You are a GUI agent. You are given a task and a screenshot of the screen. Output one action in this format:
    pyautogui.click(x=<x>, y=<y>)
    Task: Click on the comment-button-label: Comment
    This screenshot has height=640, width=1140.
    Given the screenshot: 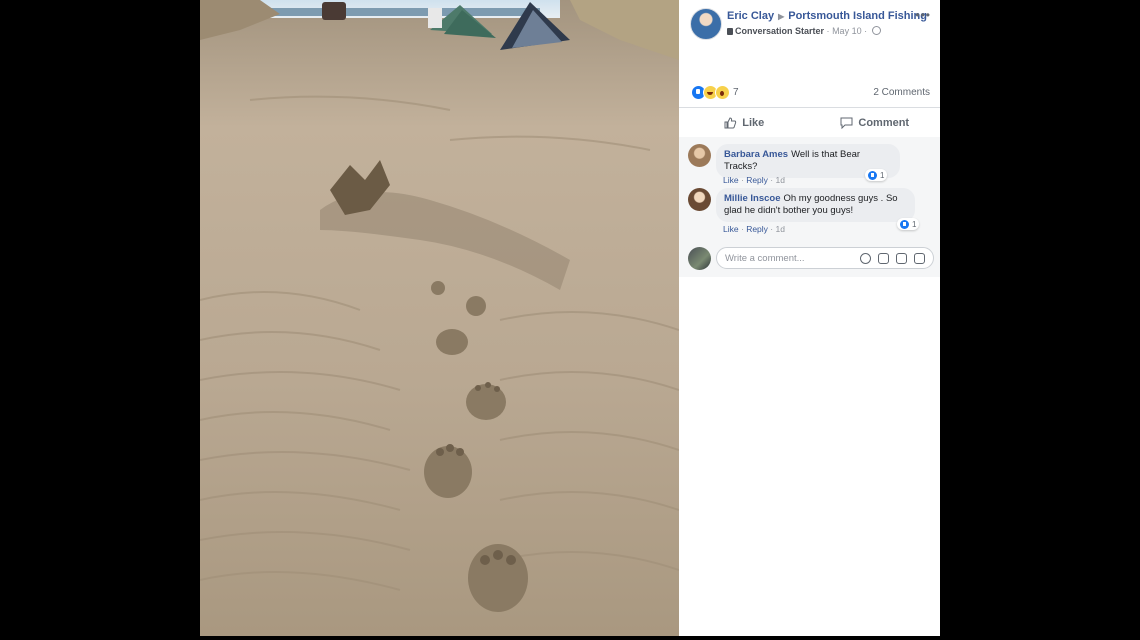 What is the action you would take?
    pyautogui.click(x=884, y=123)
    